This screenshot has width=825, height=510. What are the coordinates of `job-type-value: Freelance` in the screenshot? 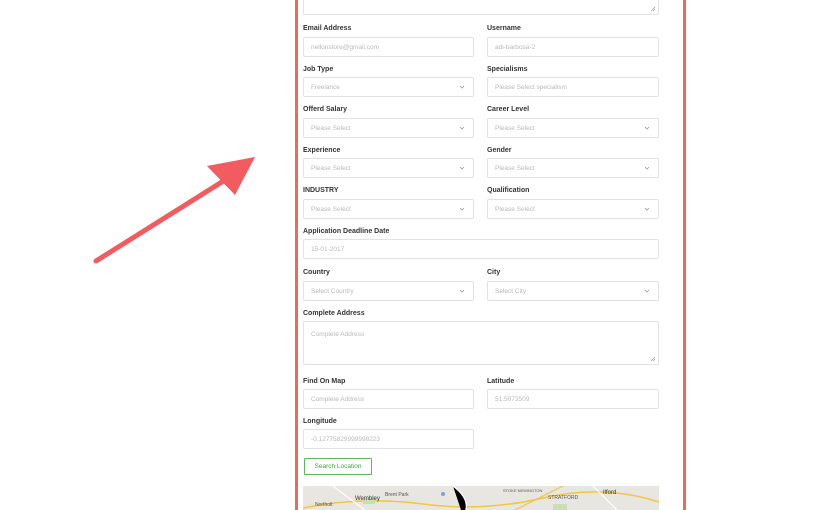 It's located at (325, 87).